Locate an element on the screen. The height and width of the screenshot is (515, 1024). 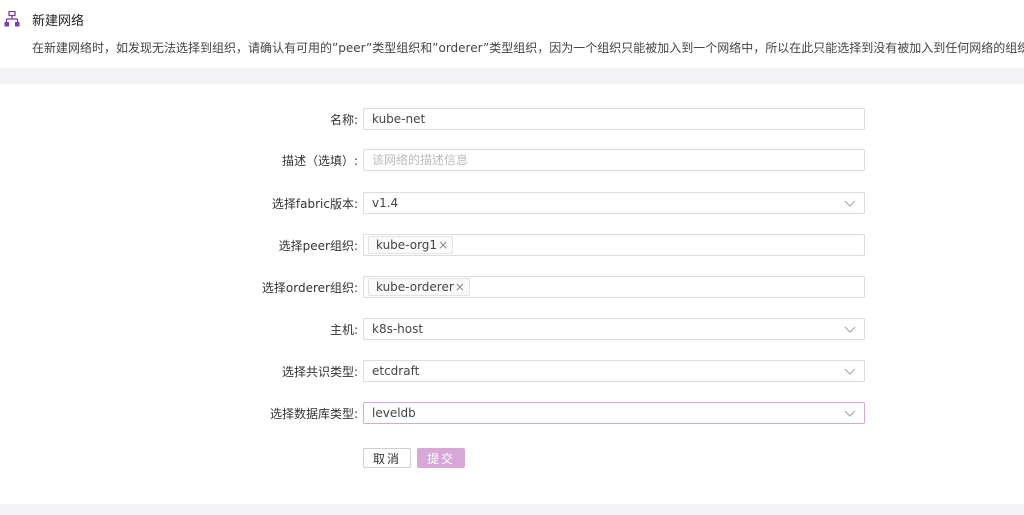
consensus-row: 选择共识类型: etcdraft is located at coordinates (512, 371).